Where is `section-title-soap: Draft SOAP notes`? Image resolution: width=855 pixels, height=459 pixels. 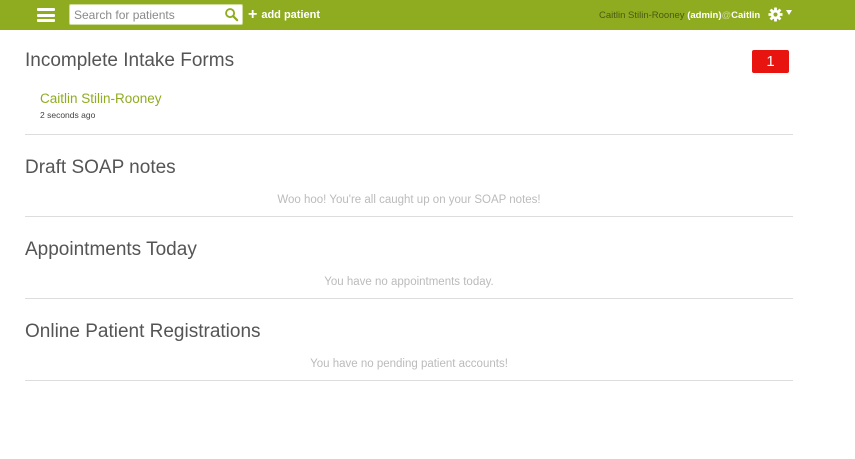 section-title-soap: Draft SOAP notes is located at coordinates (100, 167).